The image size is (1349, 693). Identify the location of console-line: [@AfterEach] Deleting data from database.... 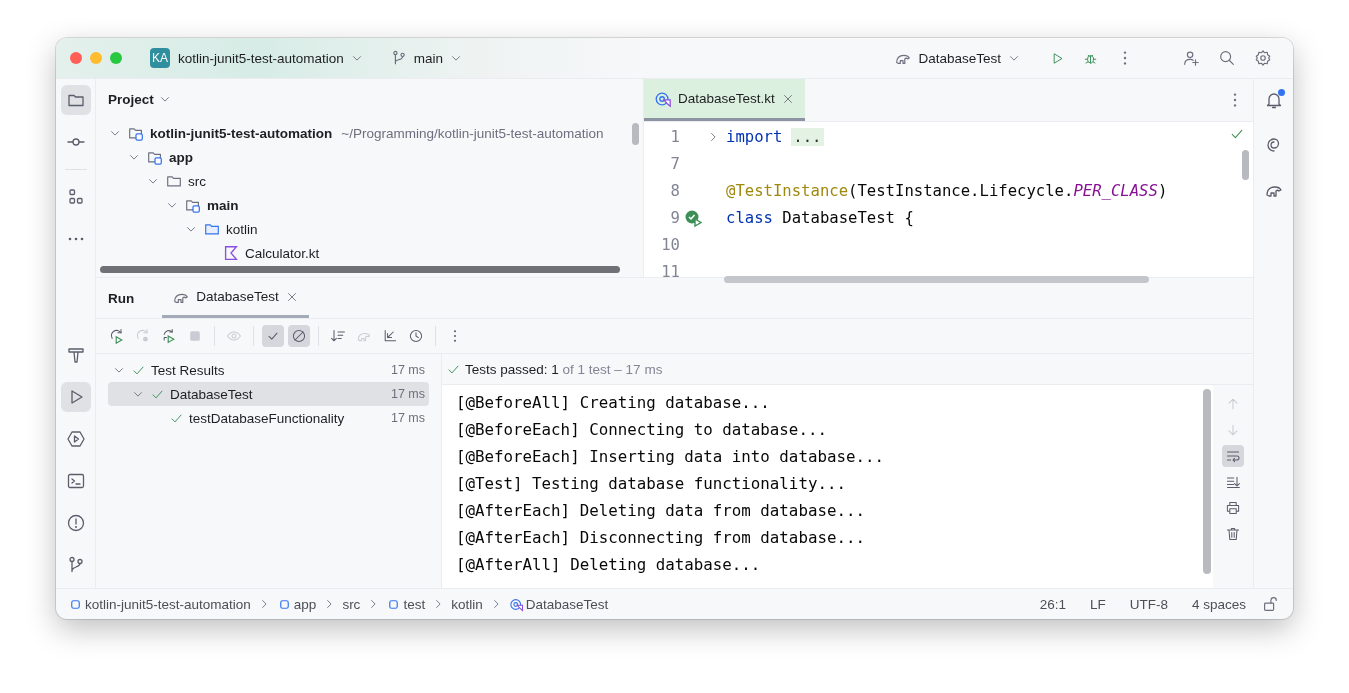
(661, 511).